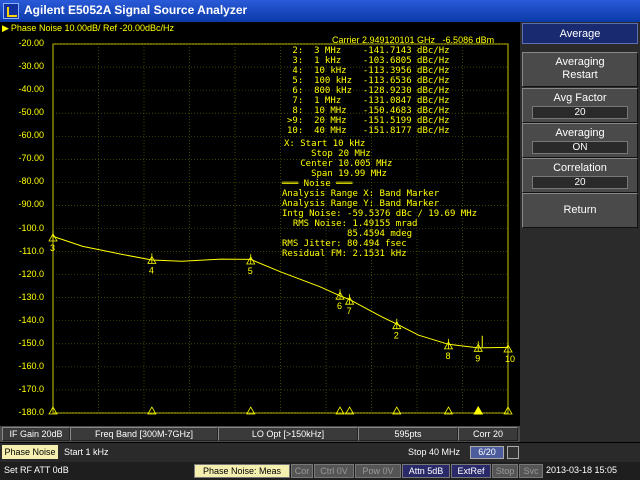 This screenshot has height=480, width=640. Describe the element at coordinates (426, 471) in the screenshot. I see `attn-status: Attn 5dB` at that location.